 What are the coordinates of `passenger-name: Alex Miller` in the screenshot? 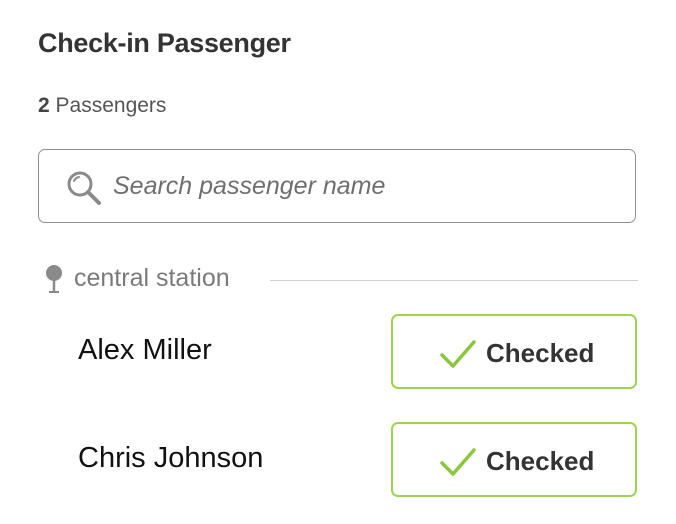 It's located at (145, 350).